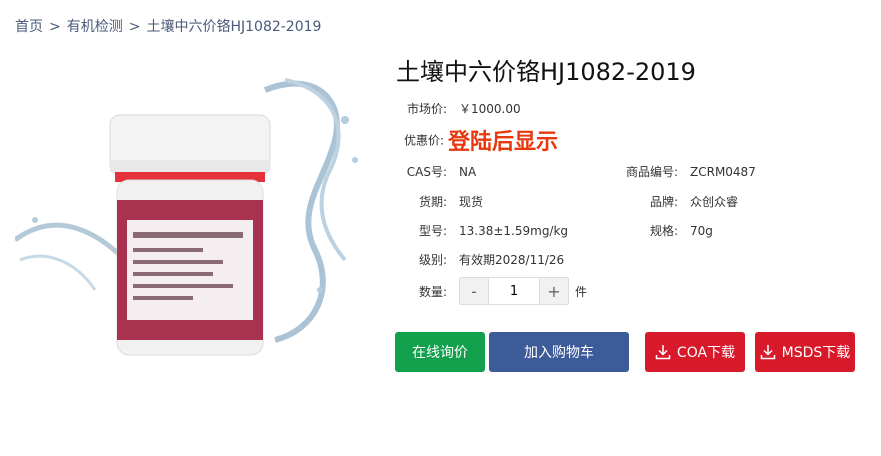  I want to click on add-to-cart-button: 加入购物车, so click(559, 352).